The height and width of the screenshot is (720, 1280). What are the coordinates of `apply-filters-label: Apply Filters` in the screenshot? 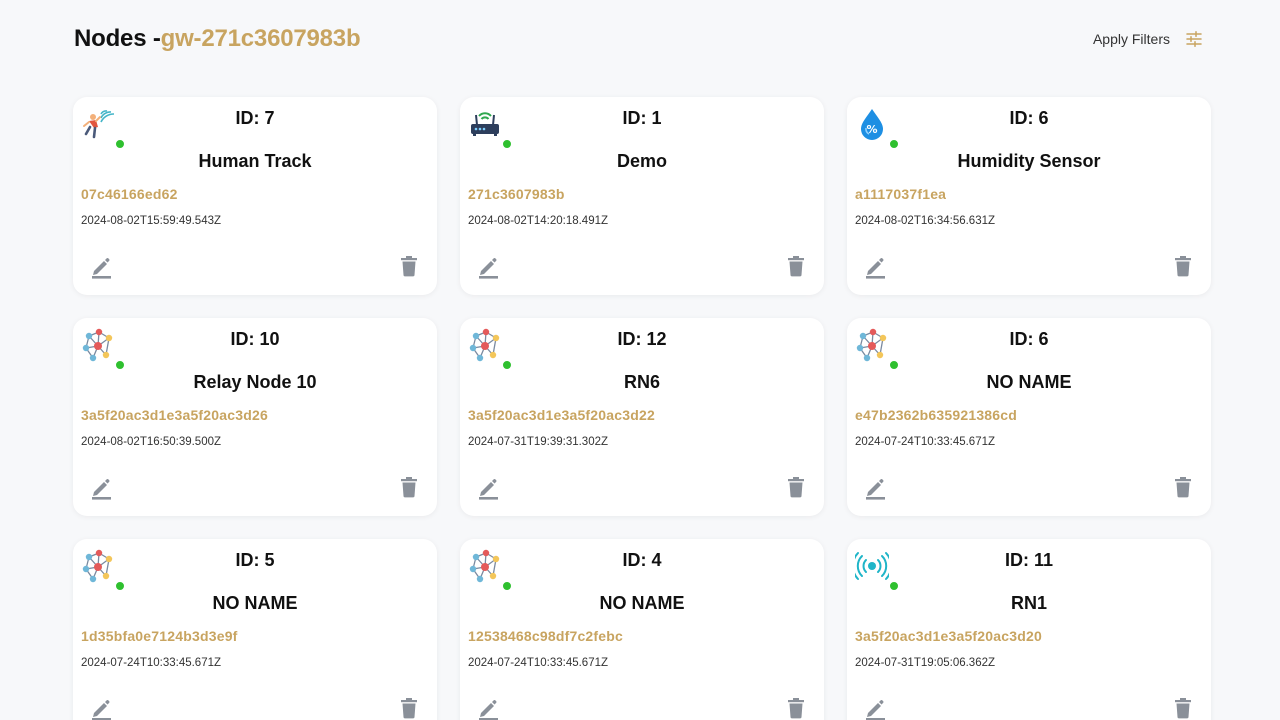 It's located at (1131, 39).